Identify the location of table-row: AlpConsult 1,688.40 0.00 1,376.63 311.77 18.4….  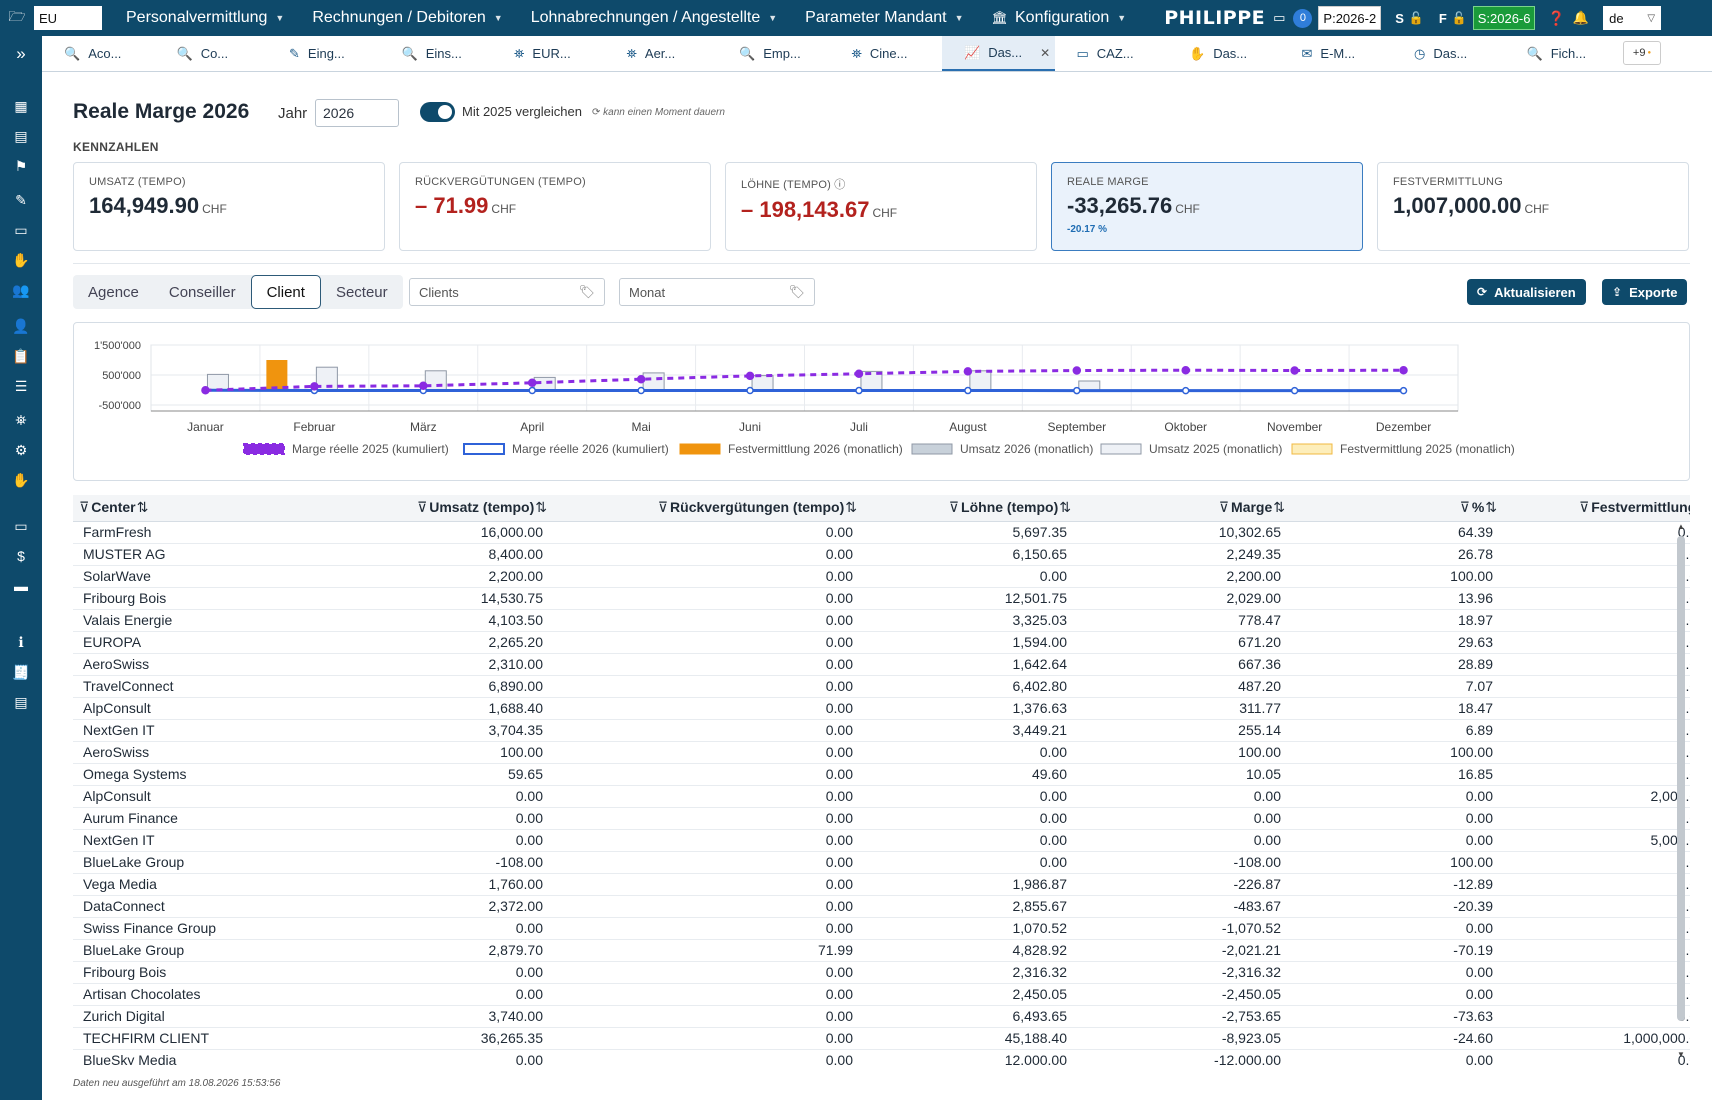
(881, 708).